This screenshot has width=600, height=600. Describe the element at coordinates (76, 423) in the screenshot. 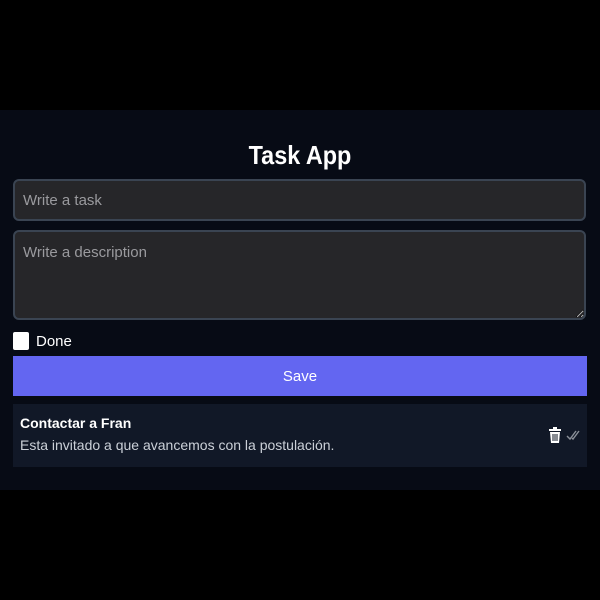

I see `task-item-title: Contactar a Fran` at that location.